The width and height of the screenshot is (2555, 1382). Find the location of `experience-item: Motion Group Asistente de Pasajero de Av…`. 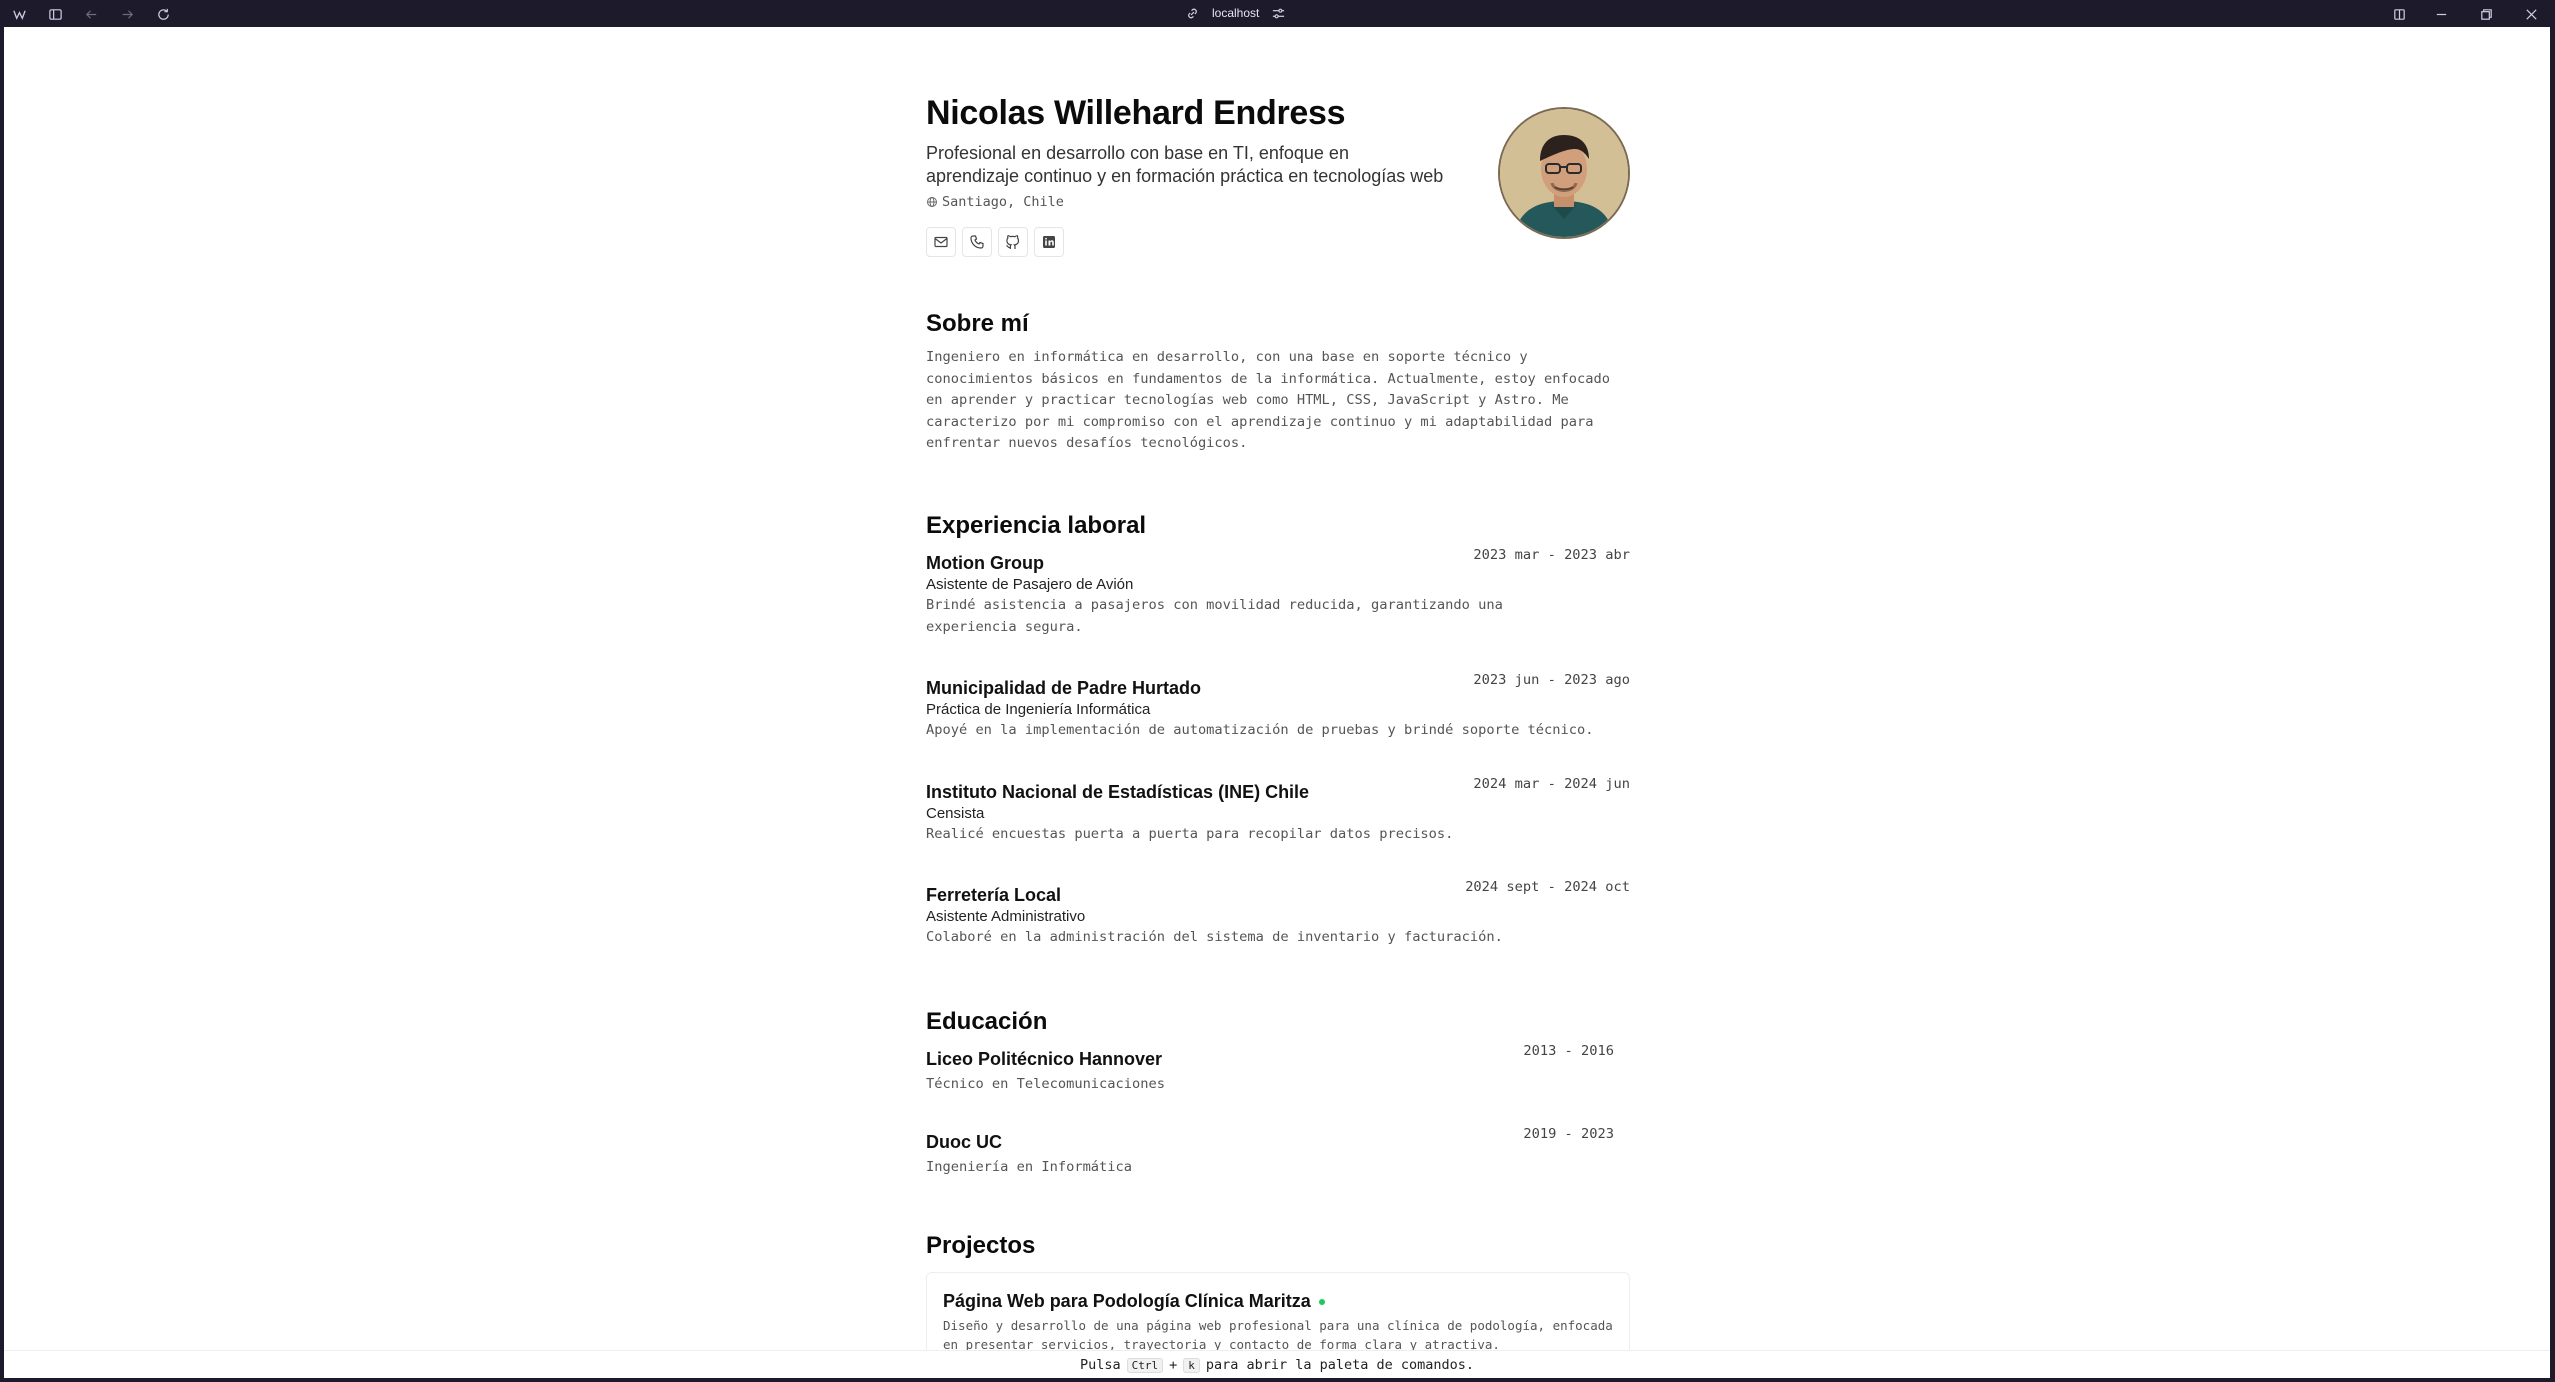

experience-item: Motion Group Asistente de Pasajero de Av… is located at coordinates (1278, 592).